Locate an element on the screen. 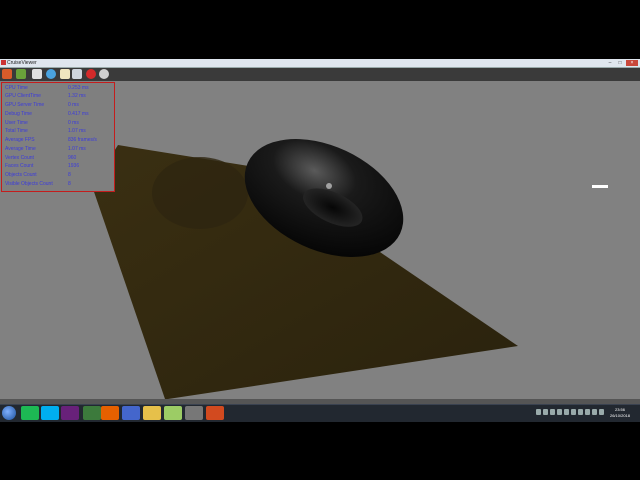  stat-row: Average Time 1.07 ms is located at coordinates (59, 149).